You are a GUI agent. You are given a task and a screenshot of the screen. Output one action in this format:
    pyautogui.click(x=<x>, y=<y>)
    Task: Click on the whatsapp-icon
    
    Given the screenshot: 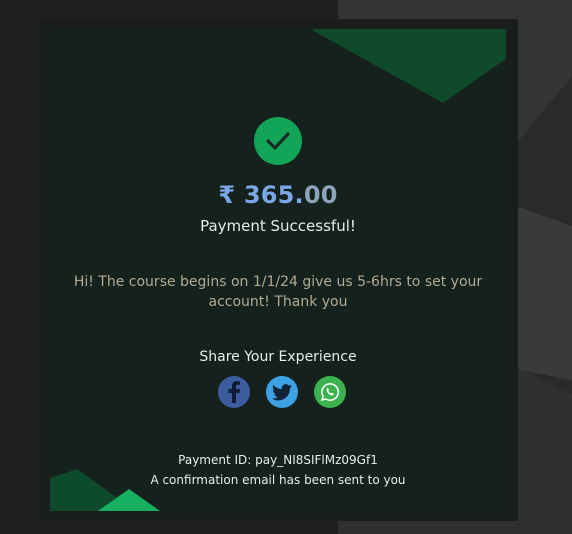 What is the action you would take?
    pyautogui.click(x=329, y=392)
    